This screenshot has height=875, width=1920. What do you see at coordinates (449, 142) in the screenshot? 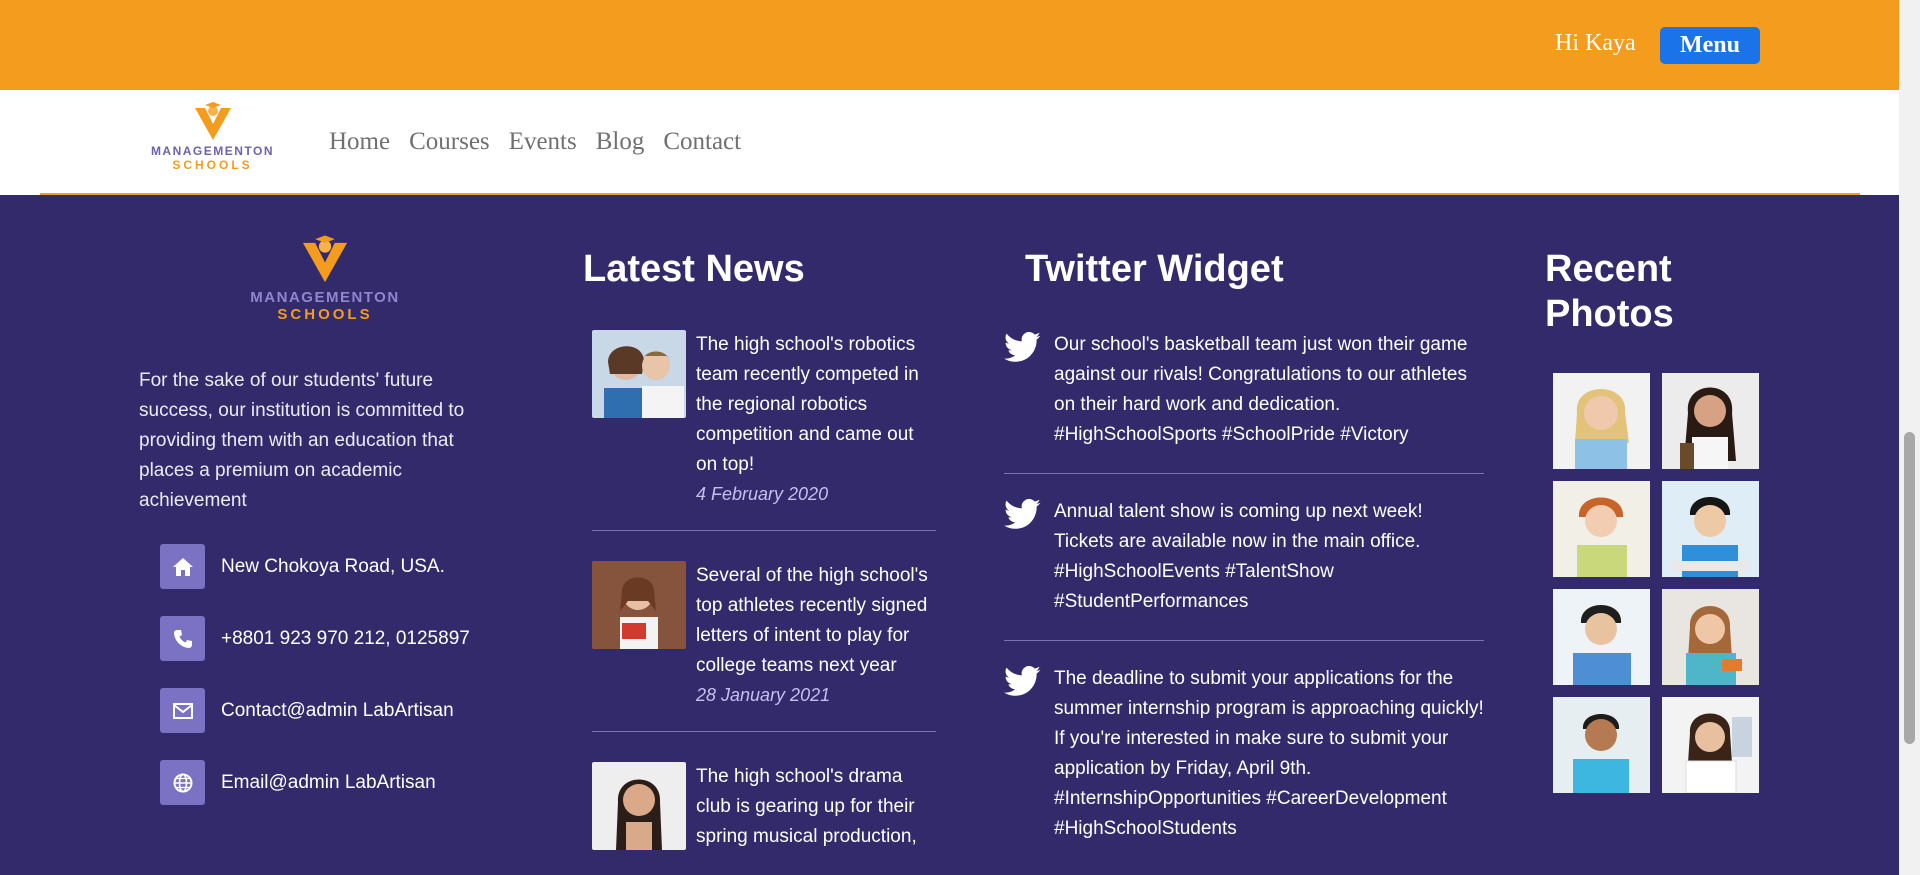
I see `nav-courses: Courses` at bounding box center [449, 142].